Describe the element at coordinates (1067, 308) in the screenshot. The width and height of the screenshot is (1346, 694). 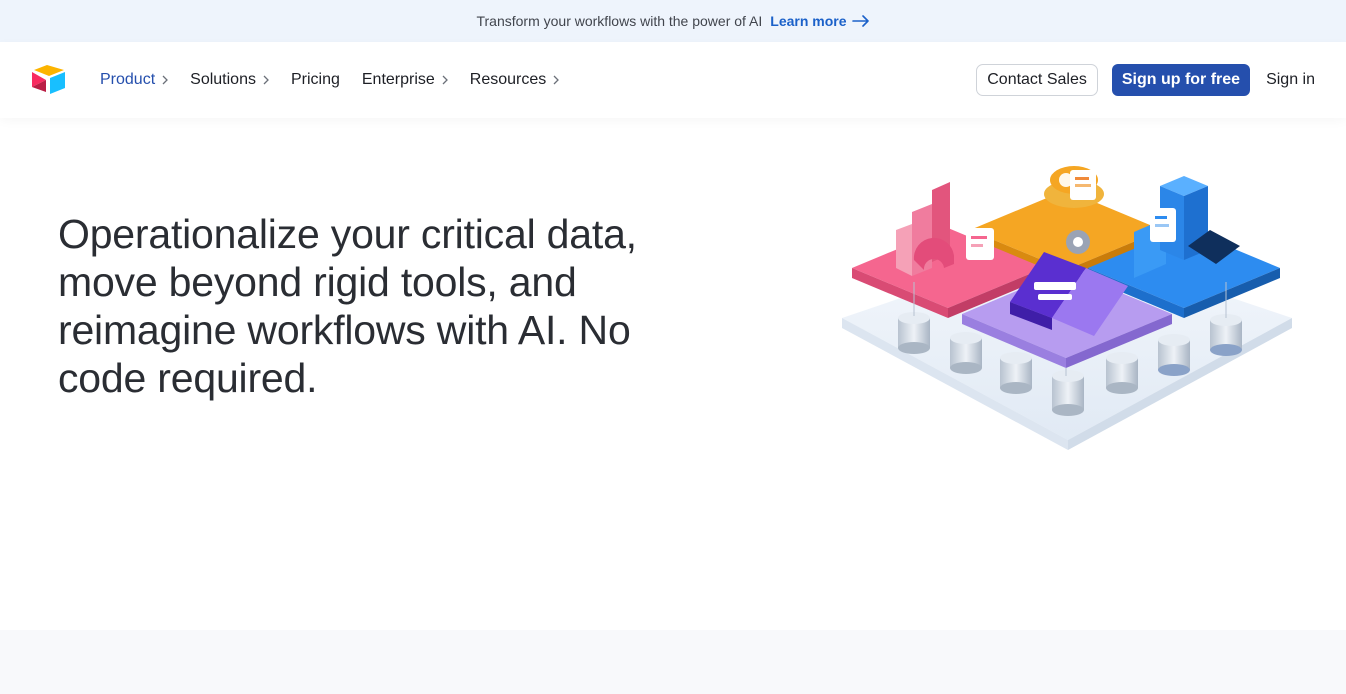
I see `isometric-data-platform-illustration` at that location.